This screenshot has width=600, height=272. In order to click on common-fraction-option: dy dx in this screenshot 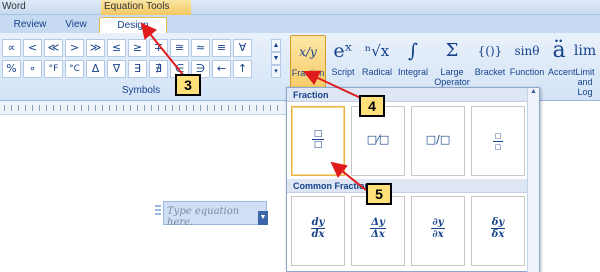, I will do `click(318, 231)`.